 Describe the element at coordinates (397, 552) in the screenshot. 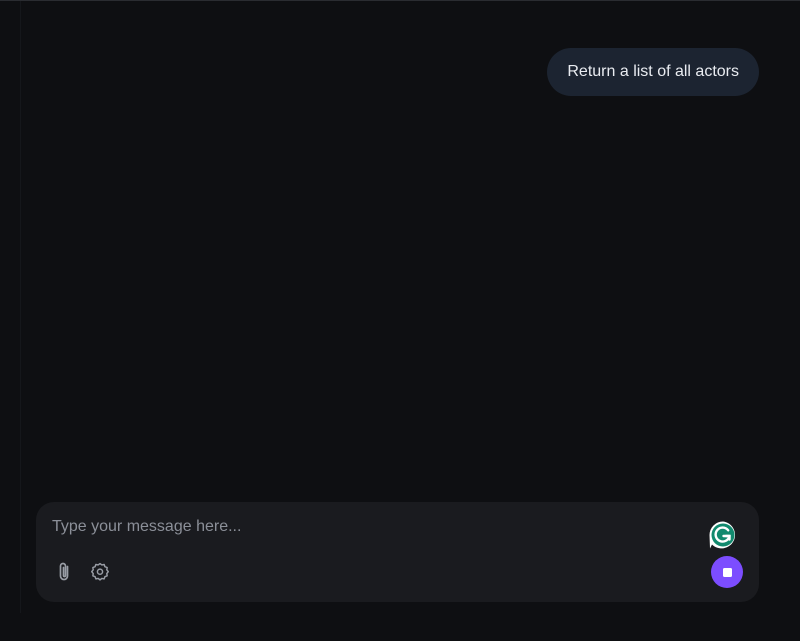

I see `message-composer` at that location.